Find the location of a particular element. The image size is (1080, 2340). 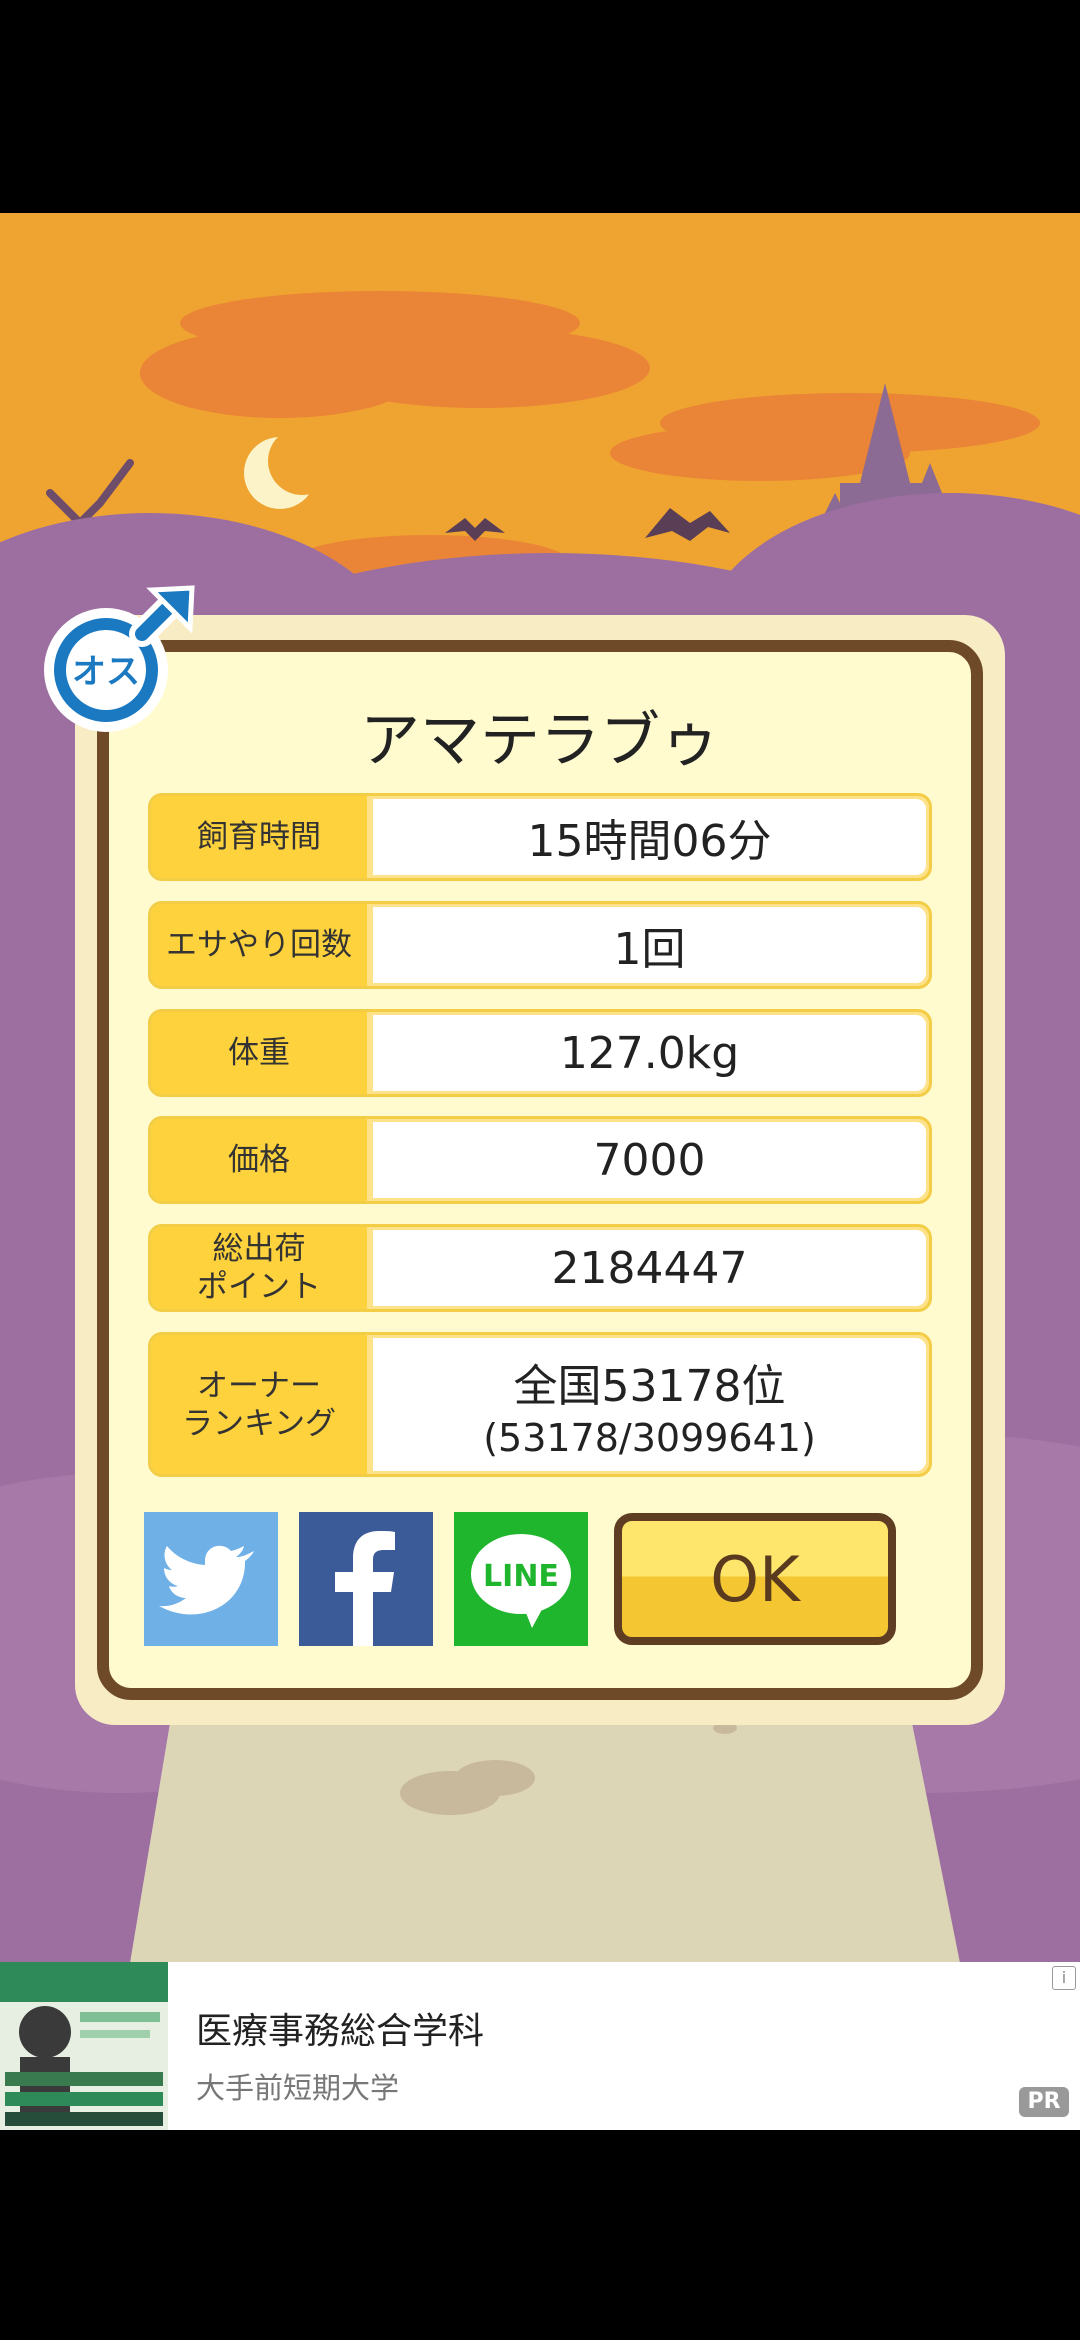

stat-row-weight: 体重 127.0kg is located at coordinates (540, 1053).